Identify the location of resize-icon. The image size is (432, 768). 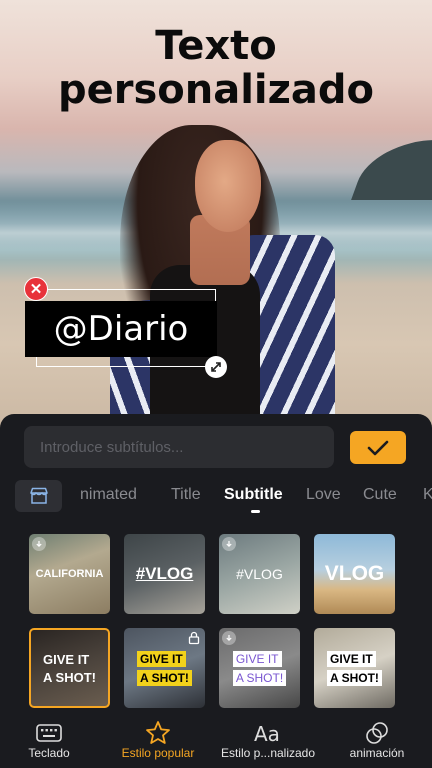
(216, 367).